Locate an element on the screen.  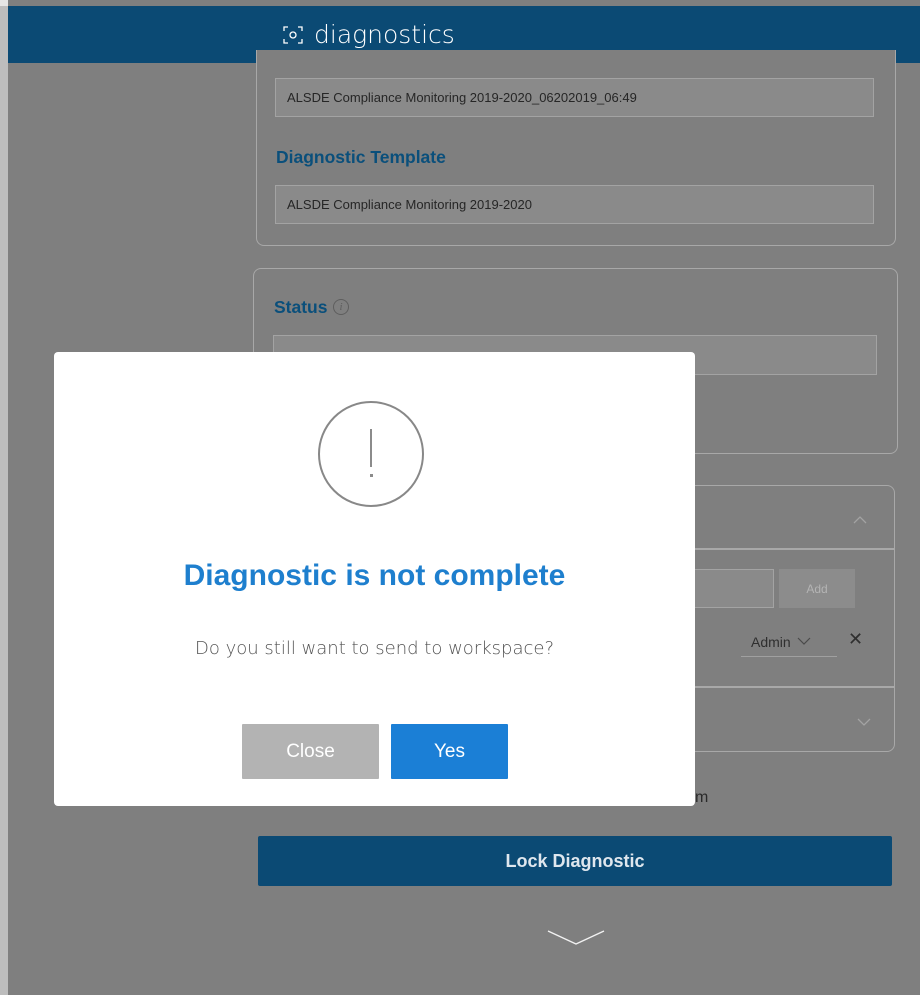
page-title-wrap: diagnostics is located at coordinates (368, 34).